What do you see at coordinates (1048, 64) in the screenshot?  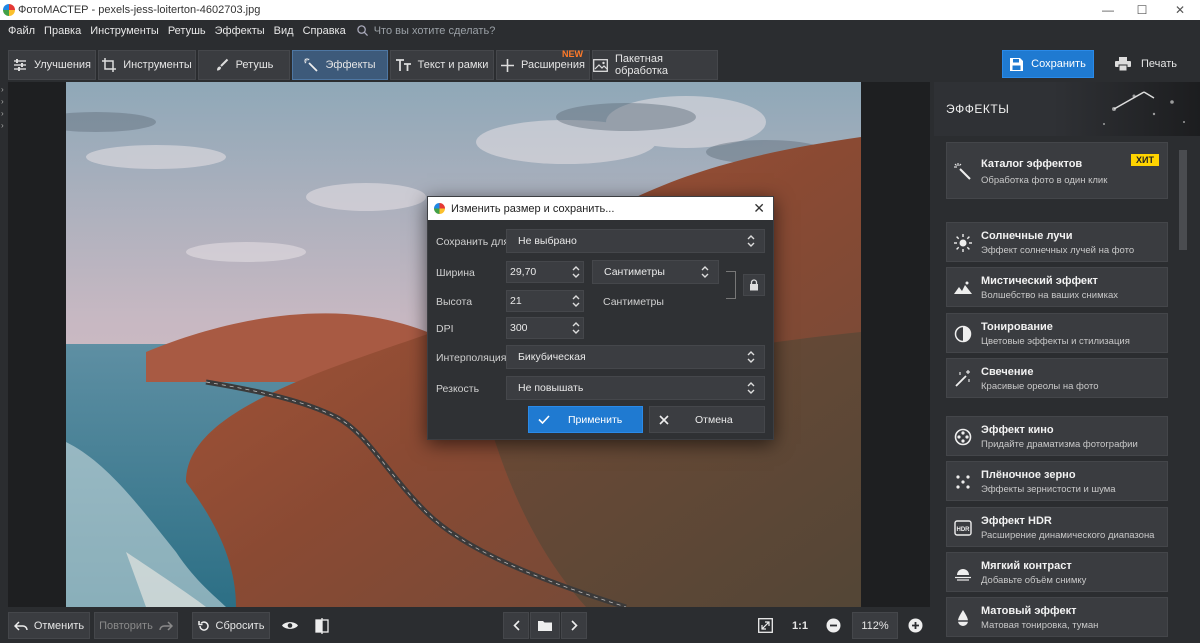 I see `save-button: Сохранить` at bounding box center [1048, 64].